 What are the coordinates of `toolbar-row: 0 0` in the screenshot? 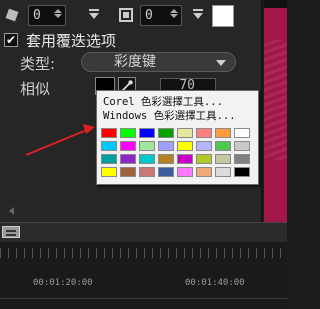 It's located at (131, 15).